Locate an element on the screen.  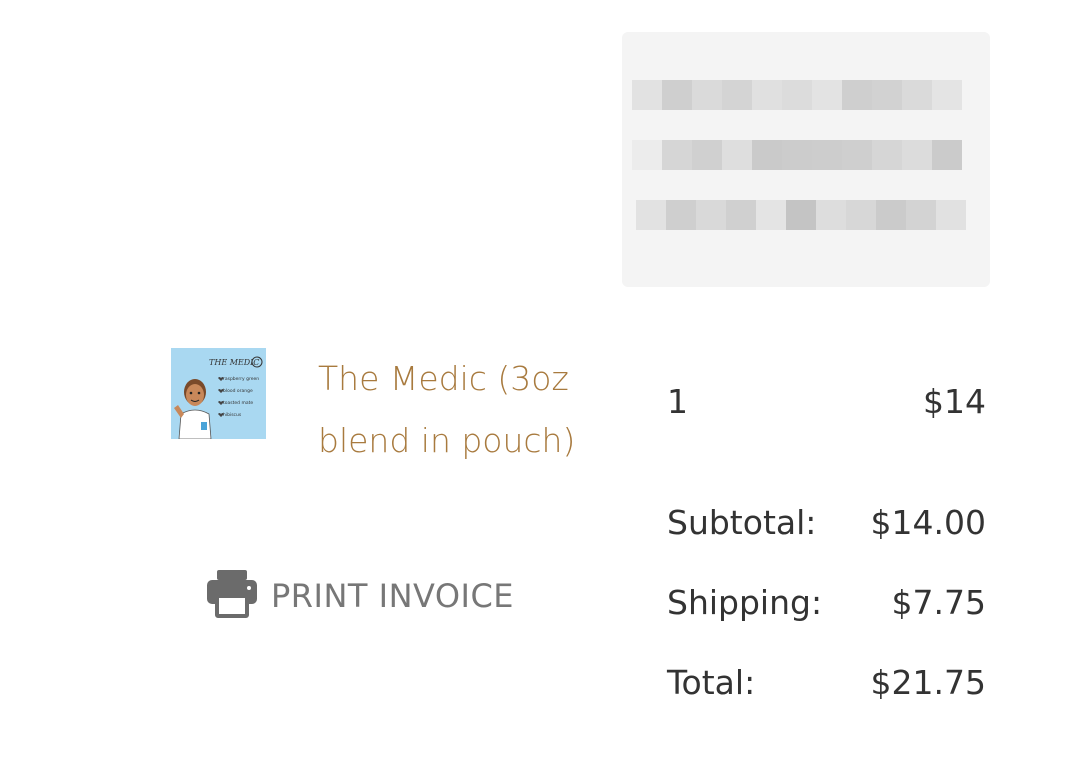
thumb-line-1: raspberry green is located at coordinates (241, 379).